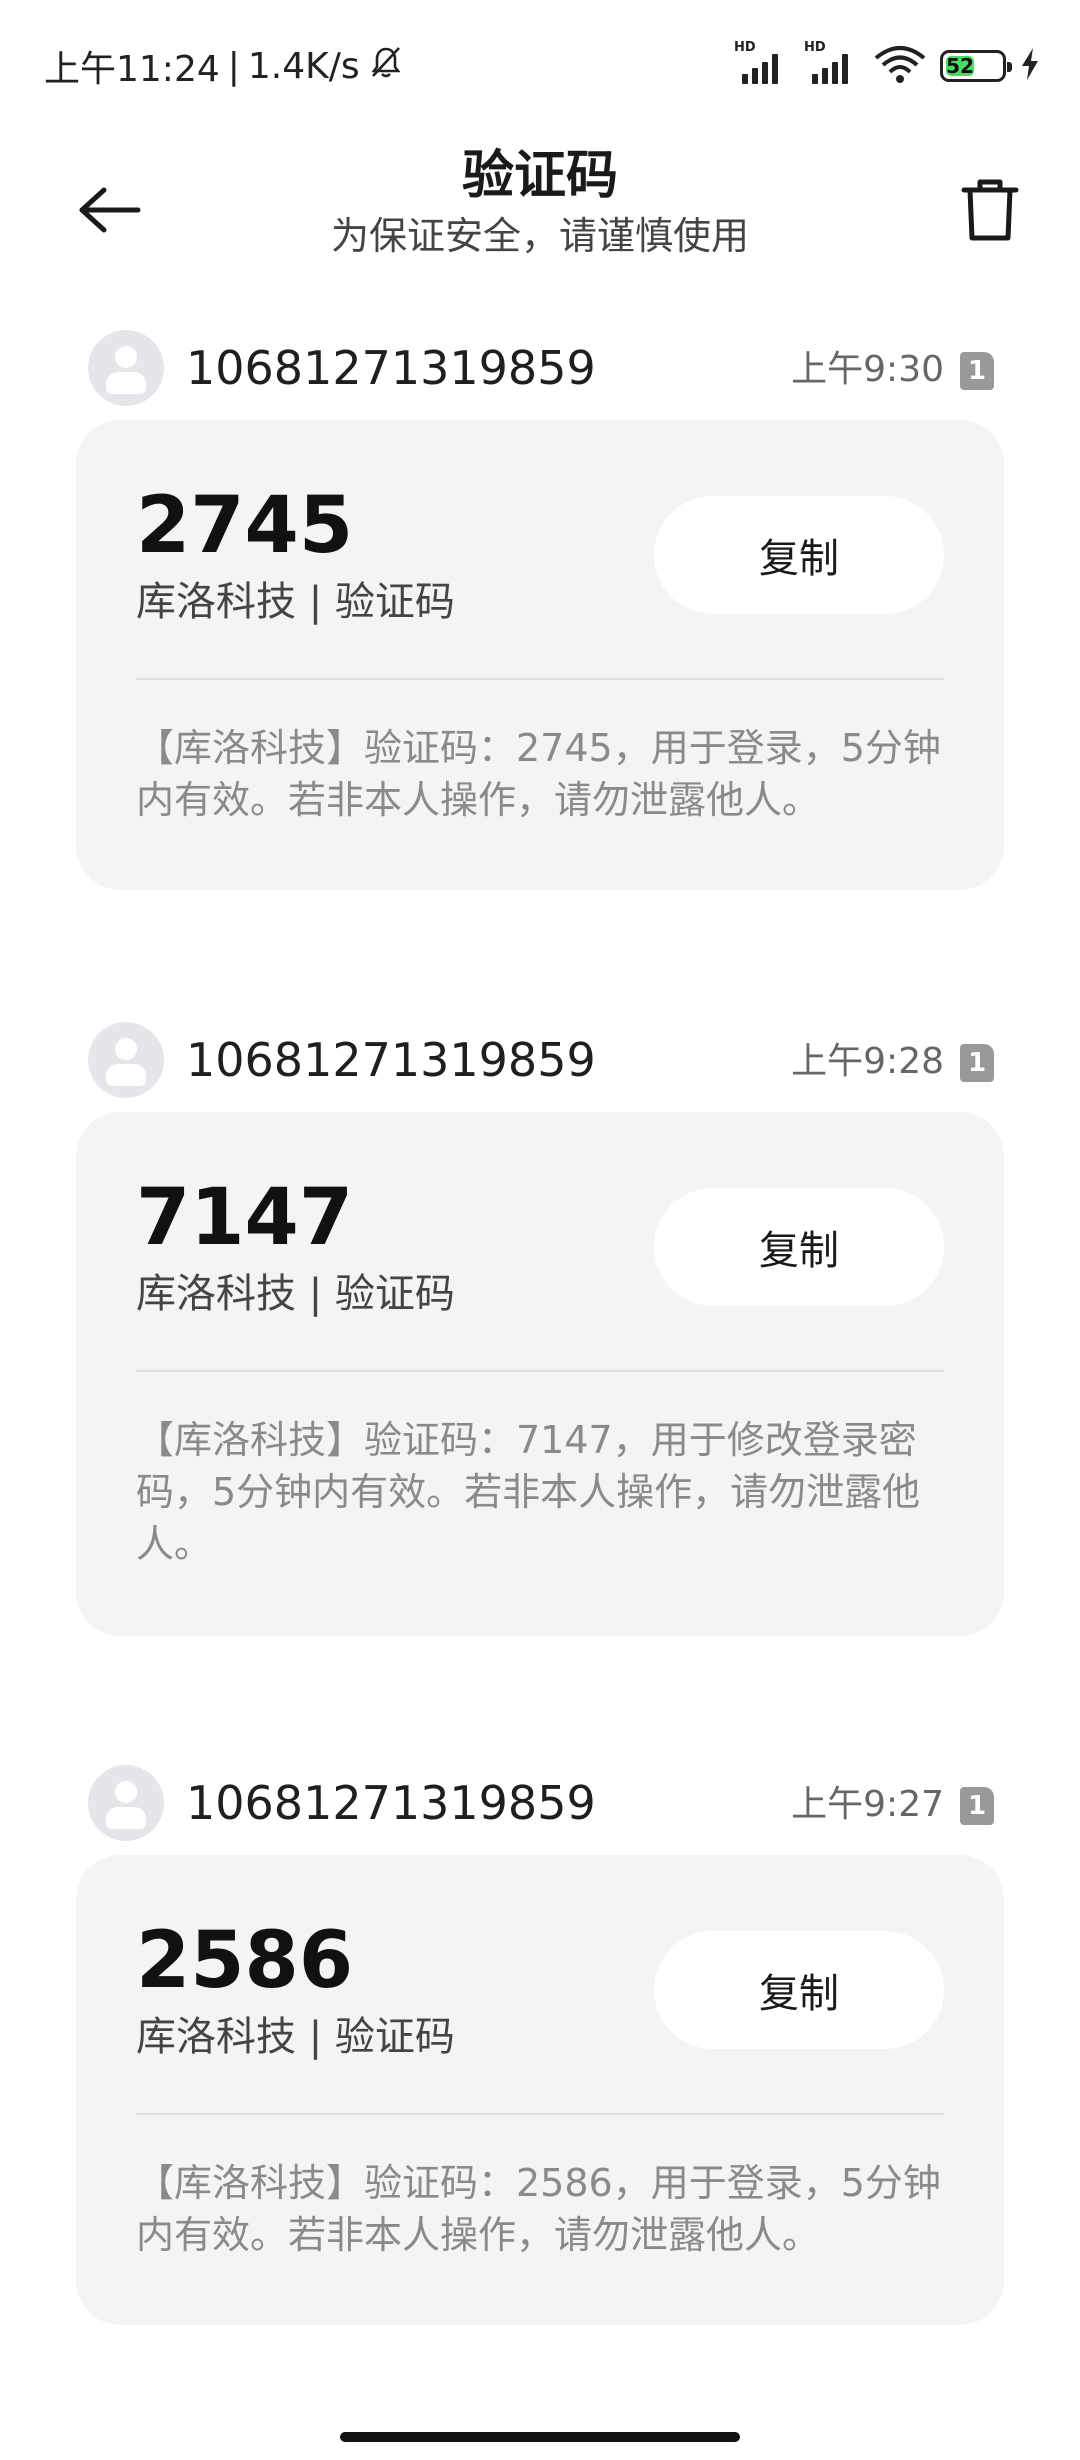 The width and height of the screenshot is (1080, 2460). What do you see at coordinates (245, 526) in the screenshot?
I see `verification-code: 2745` at bounding box center [245, 526].